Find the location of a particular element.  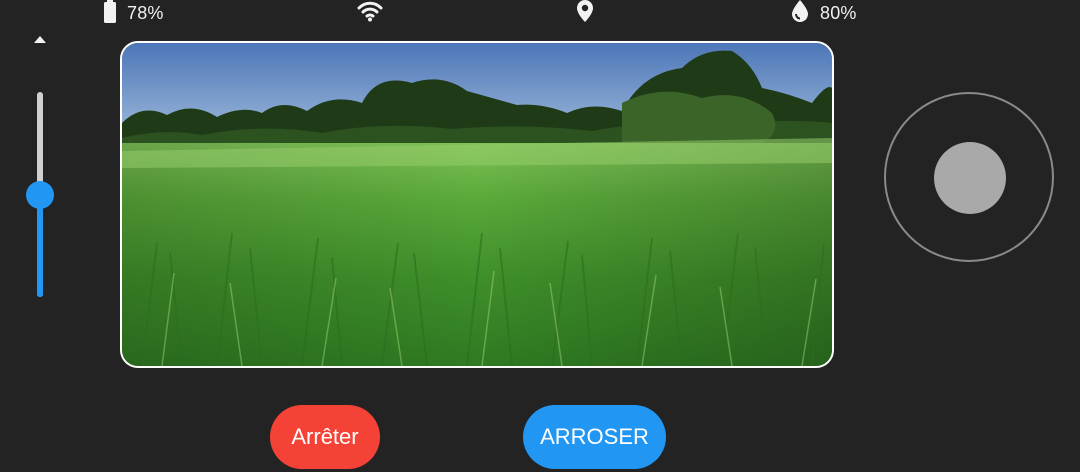

slider-fill is located at coordinates (40, 245).